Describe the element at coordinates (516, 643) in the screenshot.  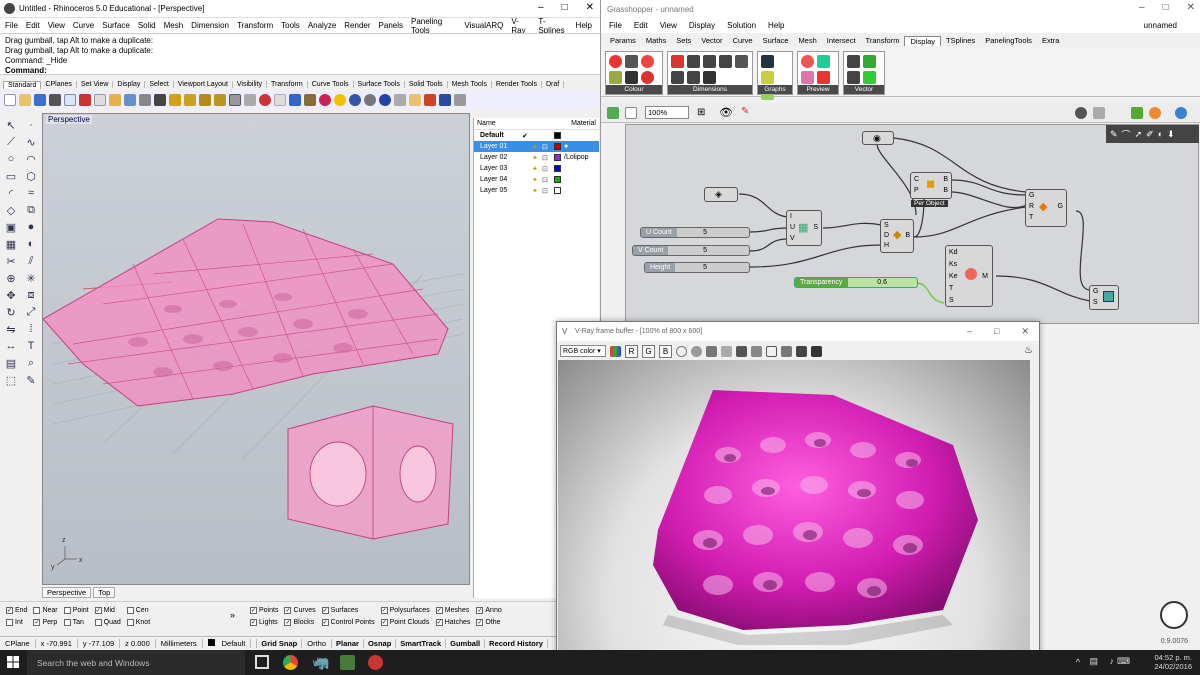
I see `record-history-toggle: Record History` at that location.